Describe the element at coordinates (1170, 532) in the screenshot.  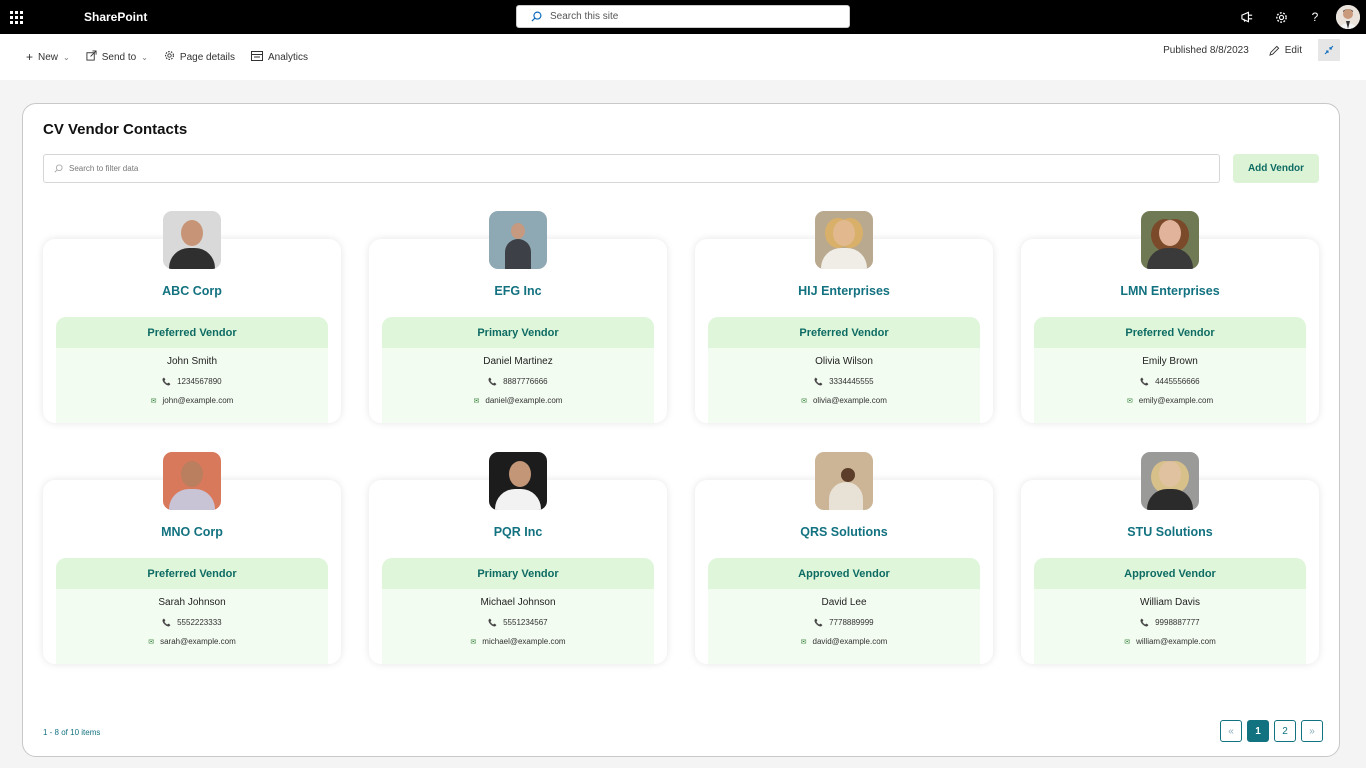
I see `vendor-company: STU Solutions` at that location.